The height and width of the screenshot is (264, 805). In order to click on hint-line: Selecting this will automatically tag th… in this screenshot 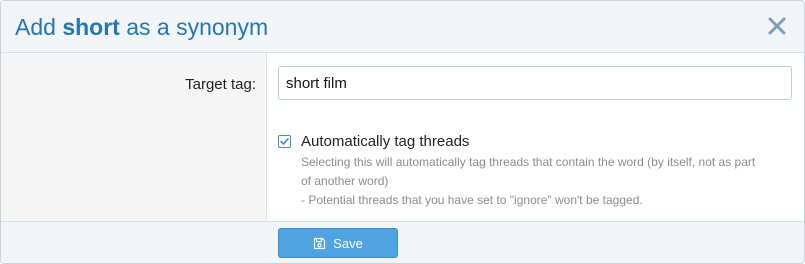, I will do `click(528, 162)`.